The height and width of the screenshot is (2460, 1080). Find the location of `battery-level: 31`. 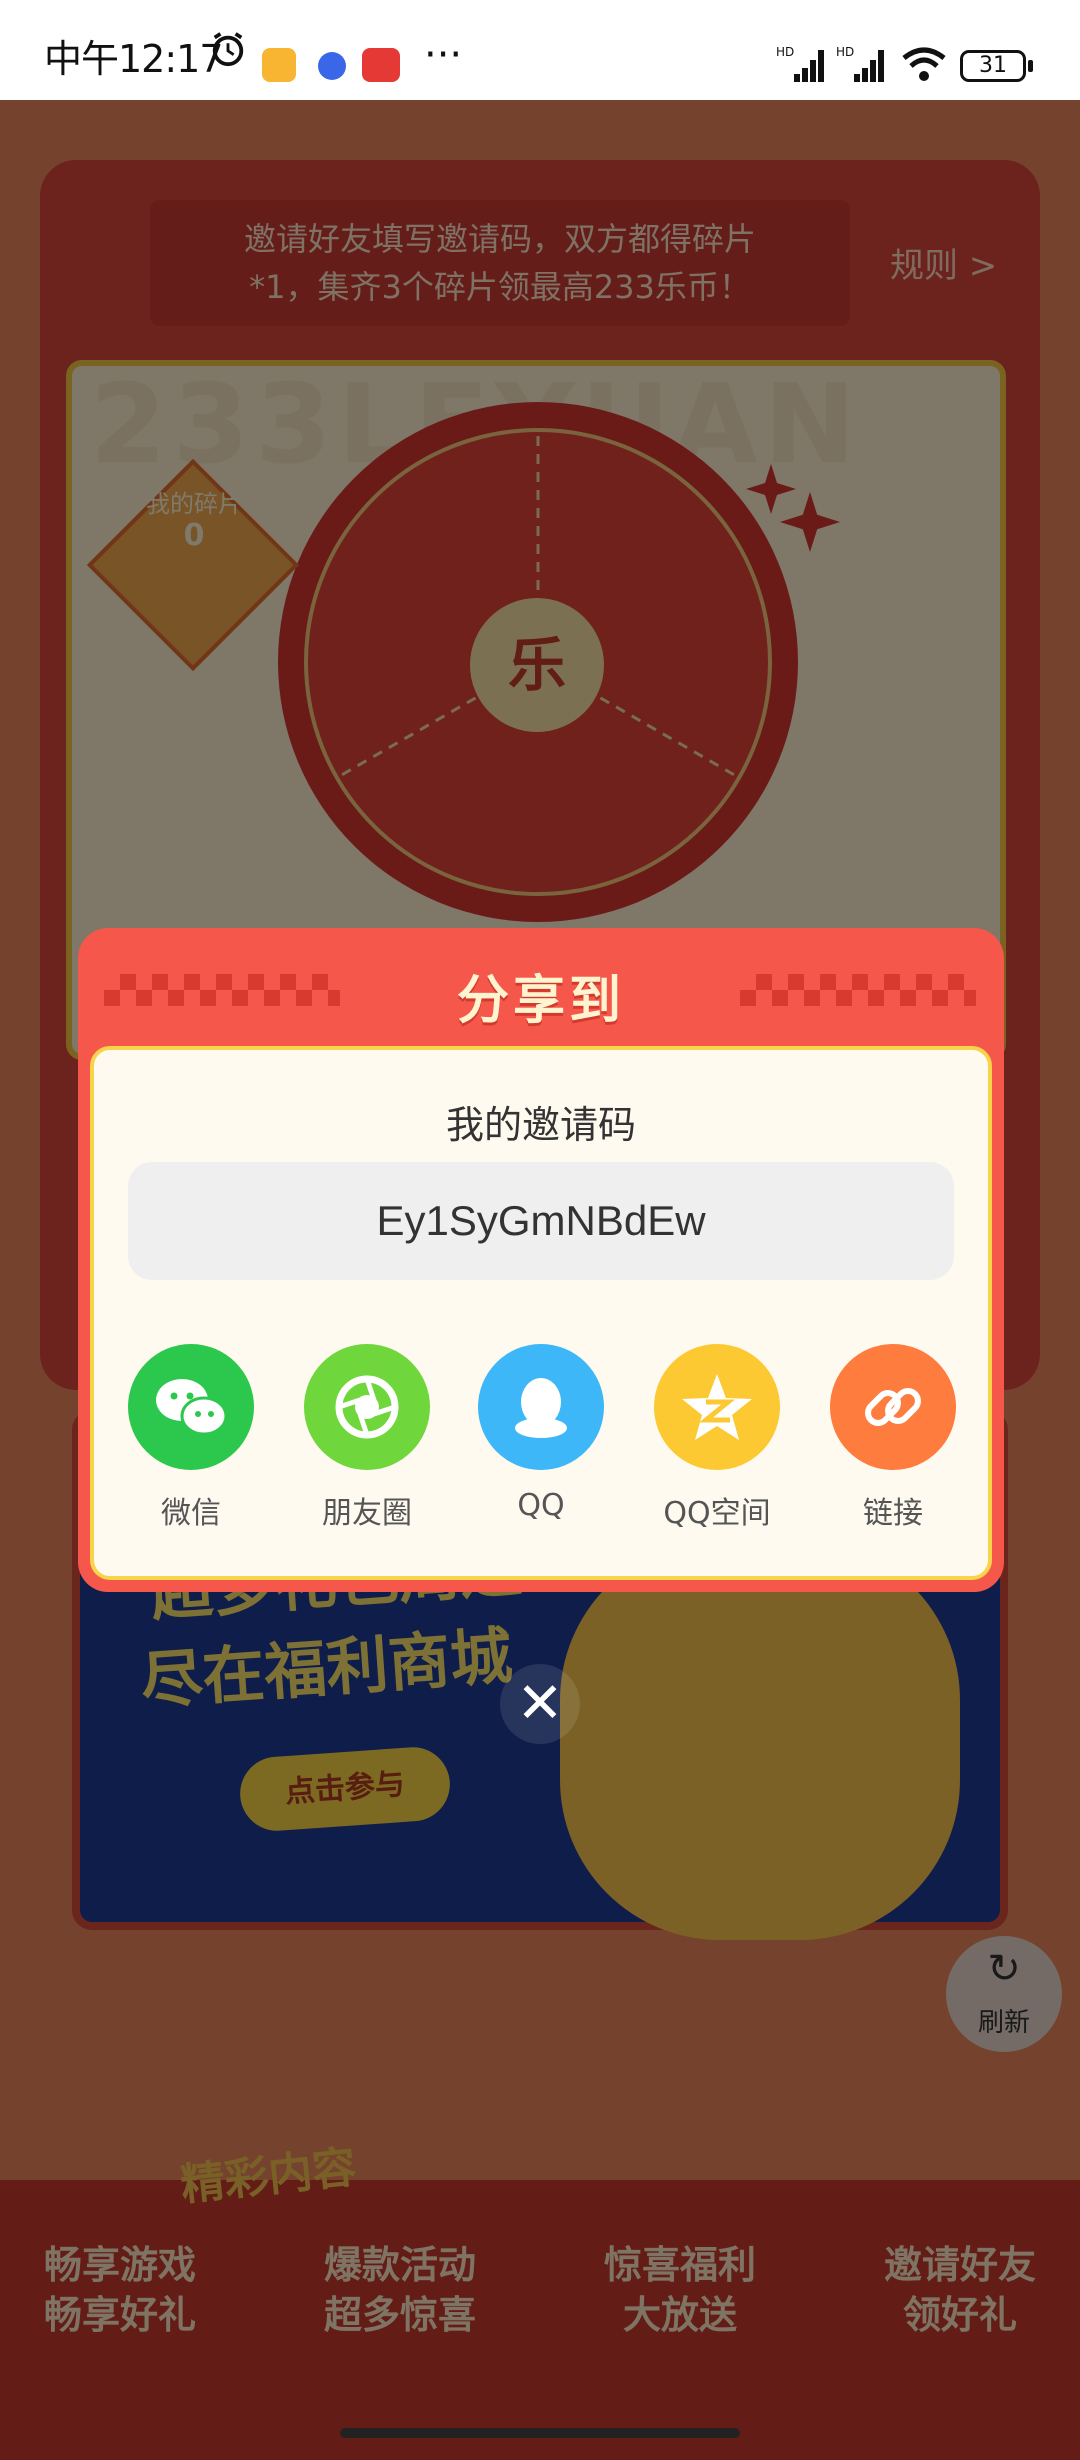

battery-level: 31 is located at coordinates (993, 65).